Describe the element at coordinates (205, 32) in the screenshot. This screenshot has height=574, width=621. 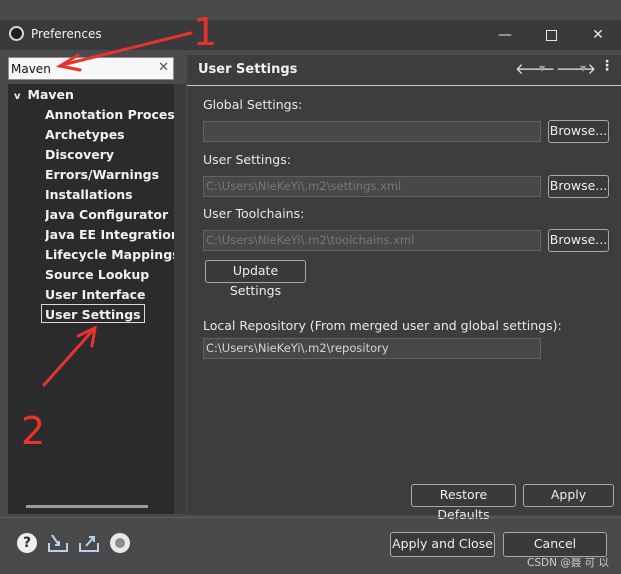
I see `annotation-number-1: 1` at that location.